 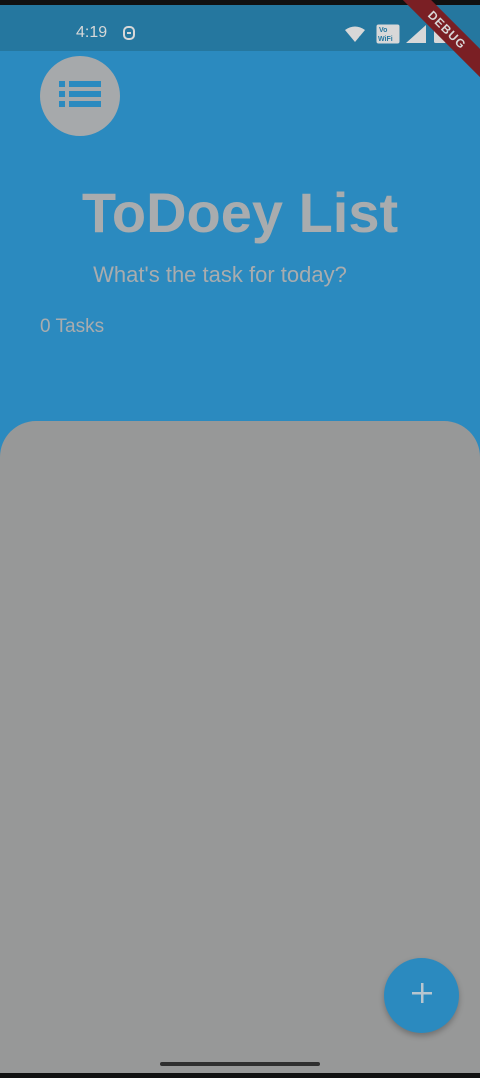 I want to click on status-bar: 4:19 Vo WiFi, so click(x=240, y=28).